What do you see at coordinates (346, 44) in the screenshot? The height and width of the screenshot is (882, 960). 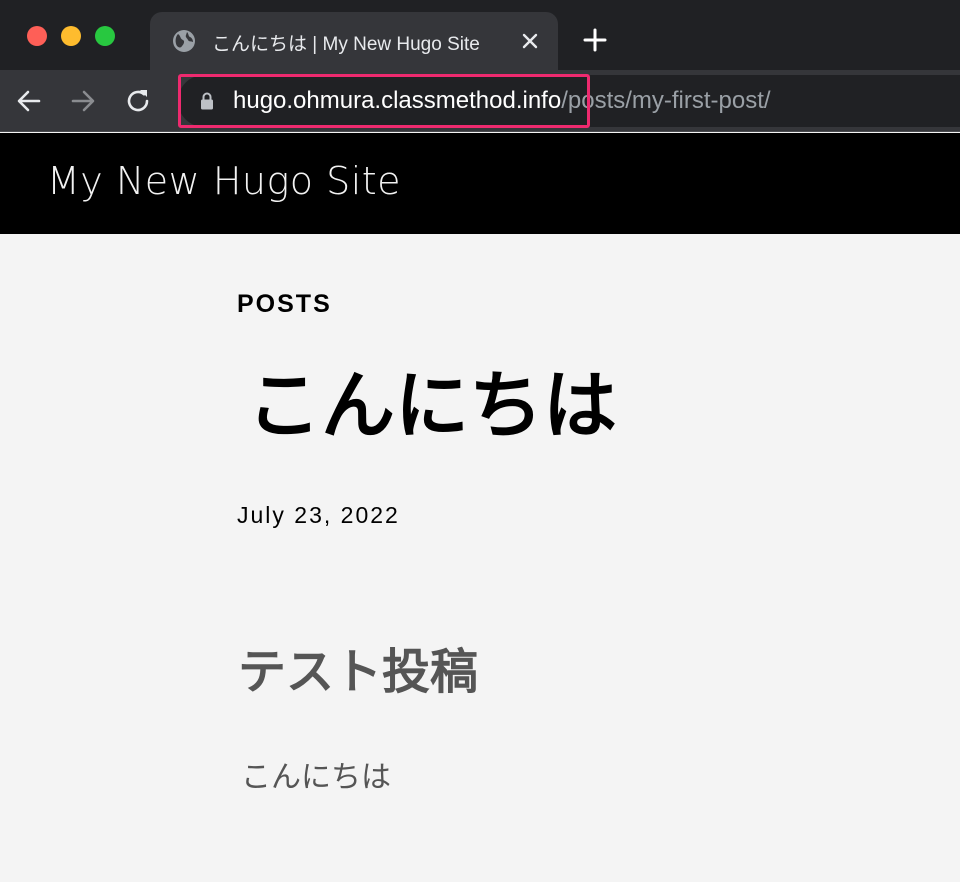 I see `tab-title: こんにちは | My New Hugo Site` at bounding box center [346, 44].